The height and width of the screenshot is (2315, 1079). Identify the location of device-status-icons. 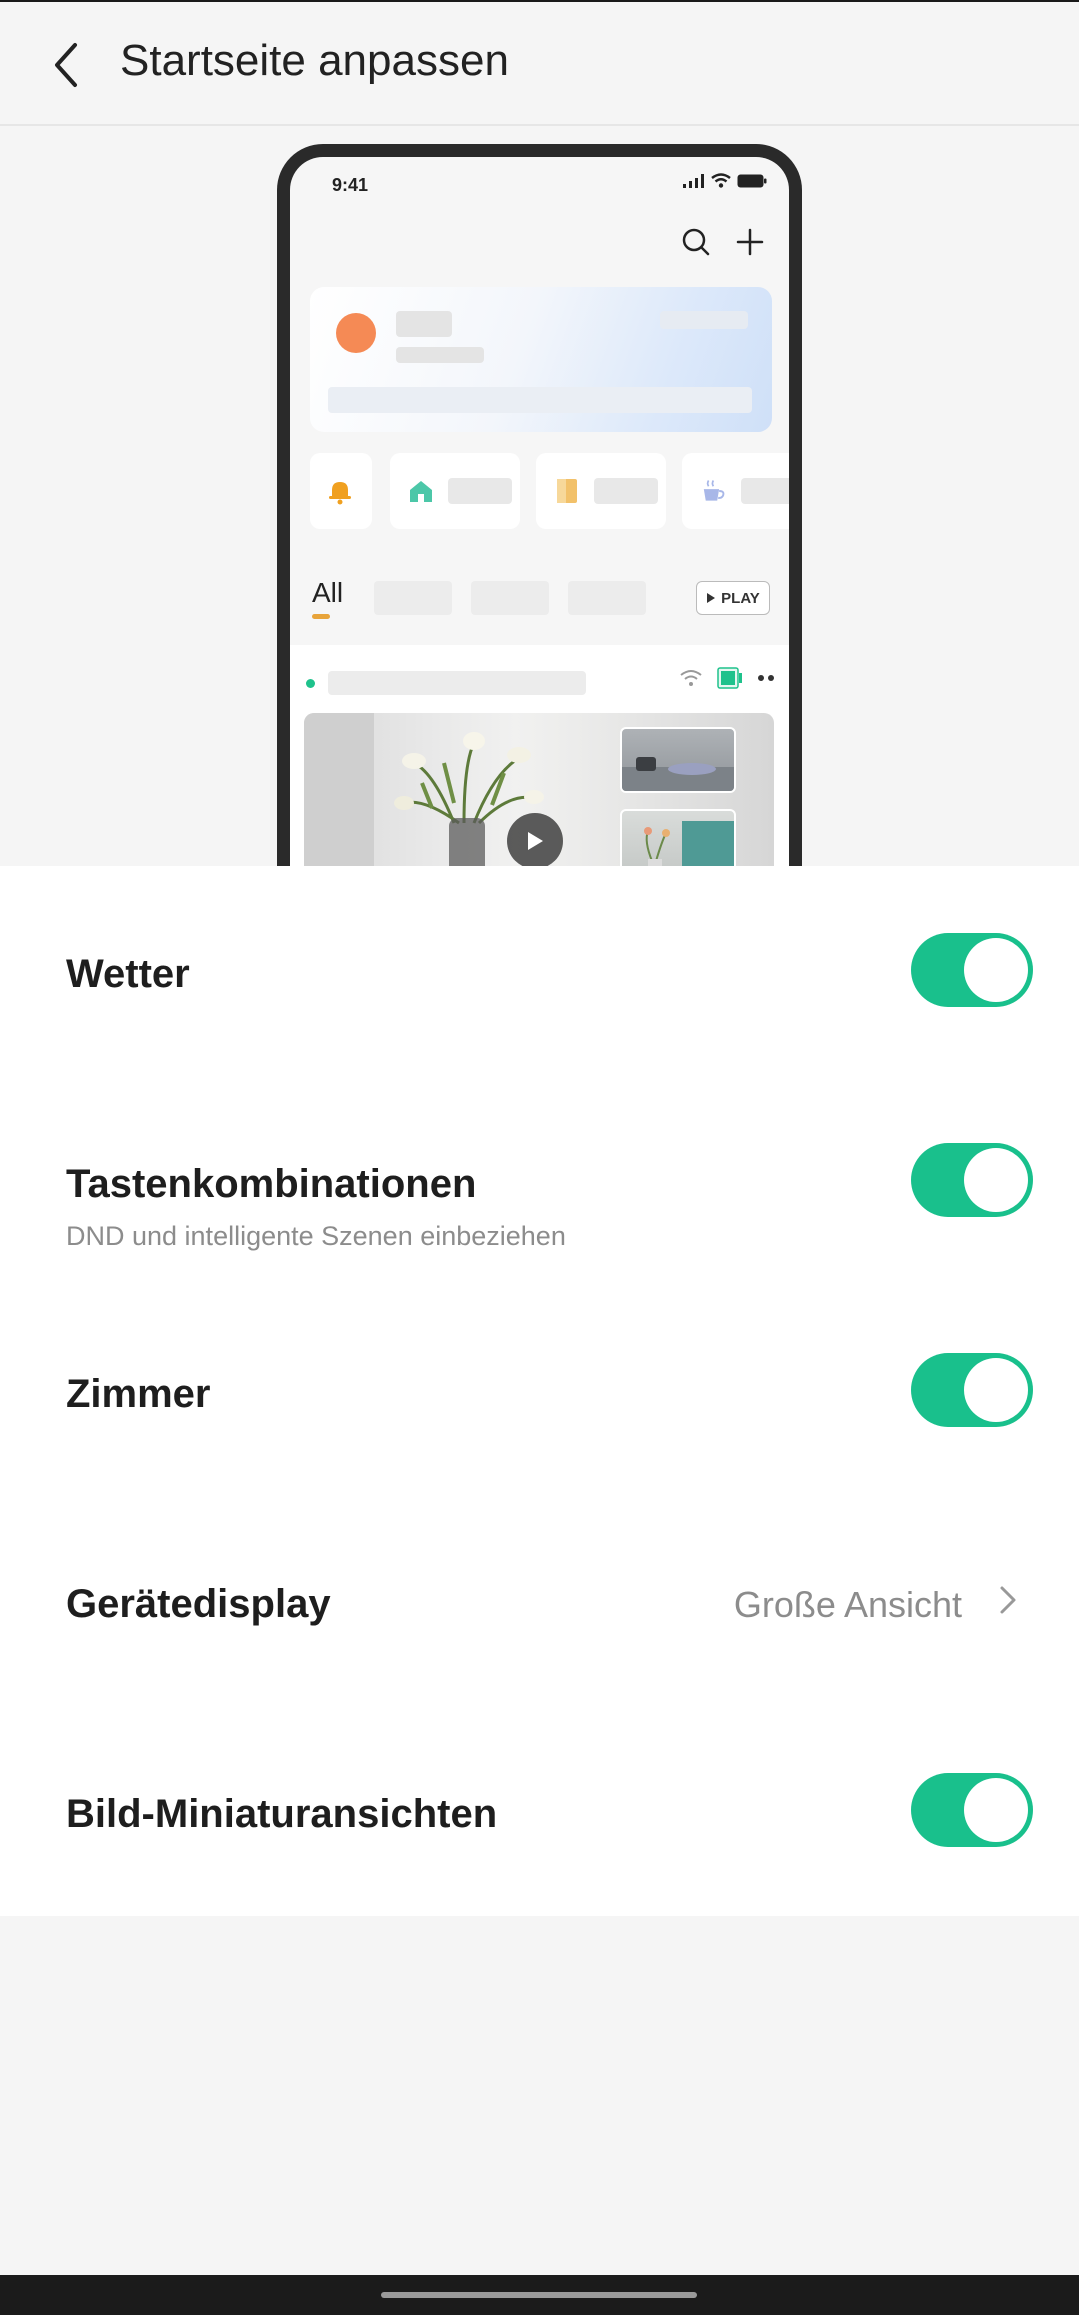
(727, 678).